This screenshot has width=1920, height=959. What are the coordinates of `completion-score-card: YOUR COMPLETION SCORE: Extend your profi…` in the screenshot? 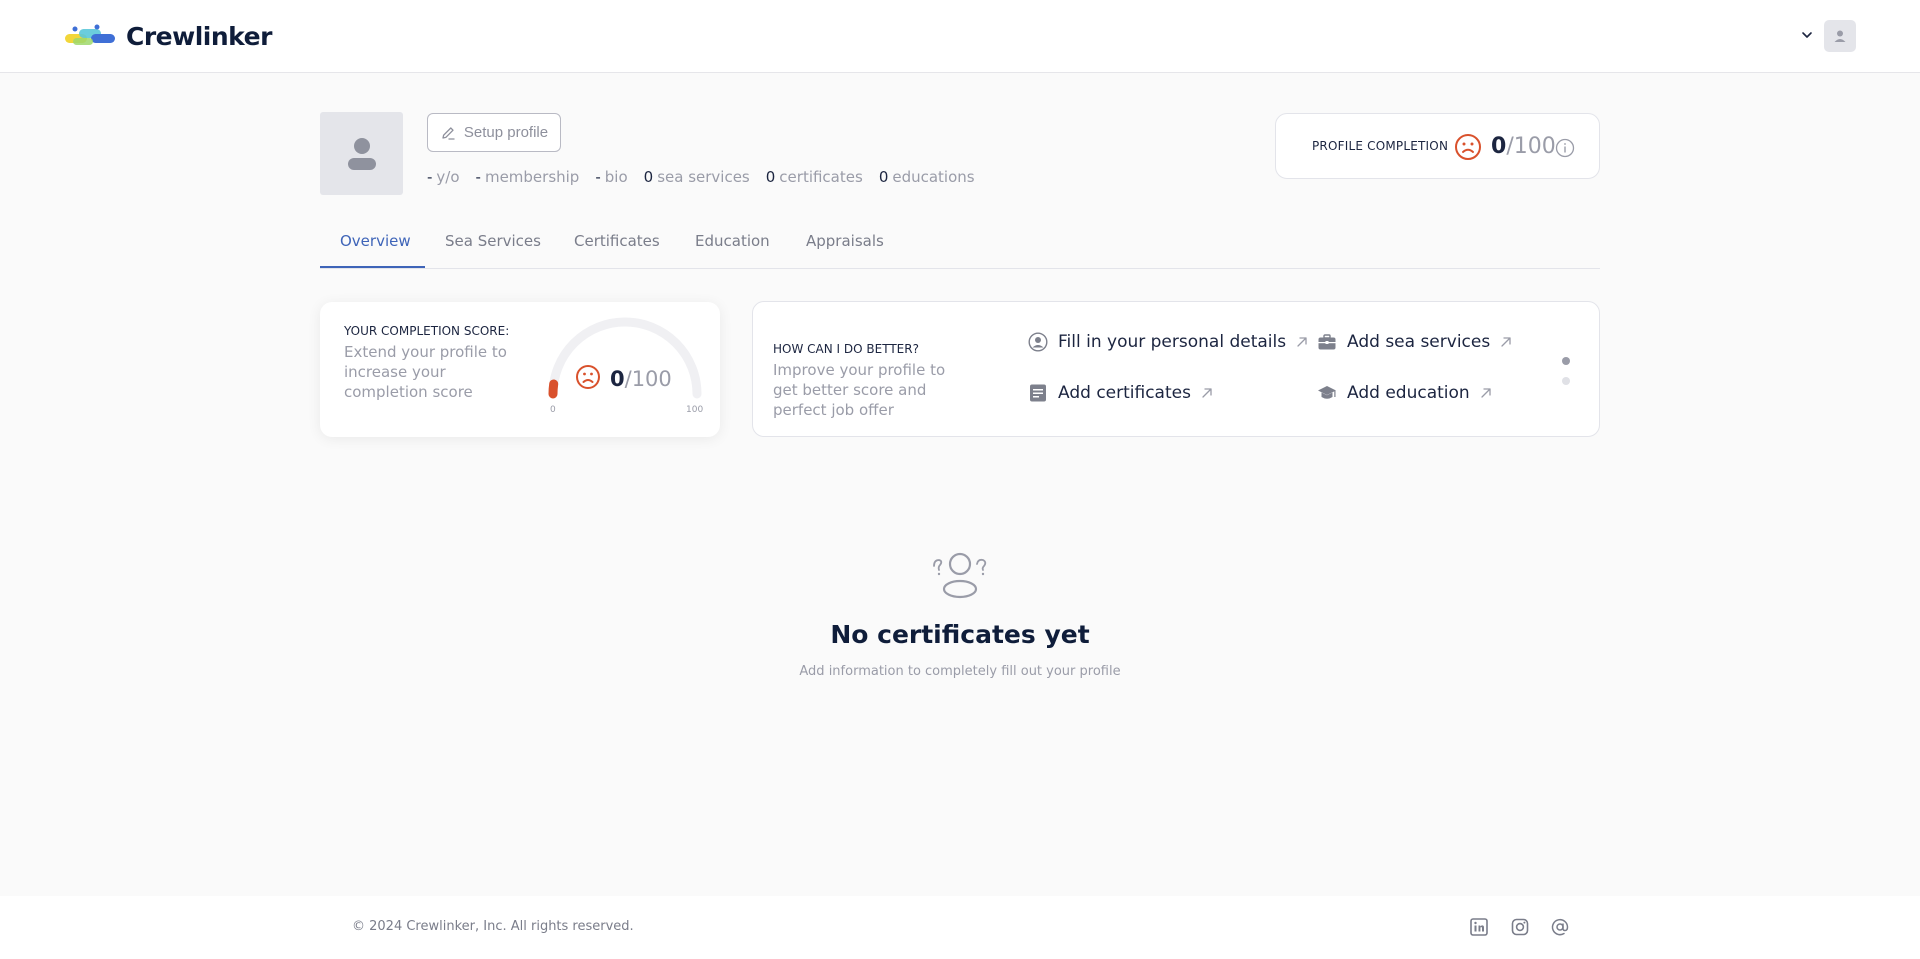 It's located at (520, 369).